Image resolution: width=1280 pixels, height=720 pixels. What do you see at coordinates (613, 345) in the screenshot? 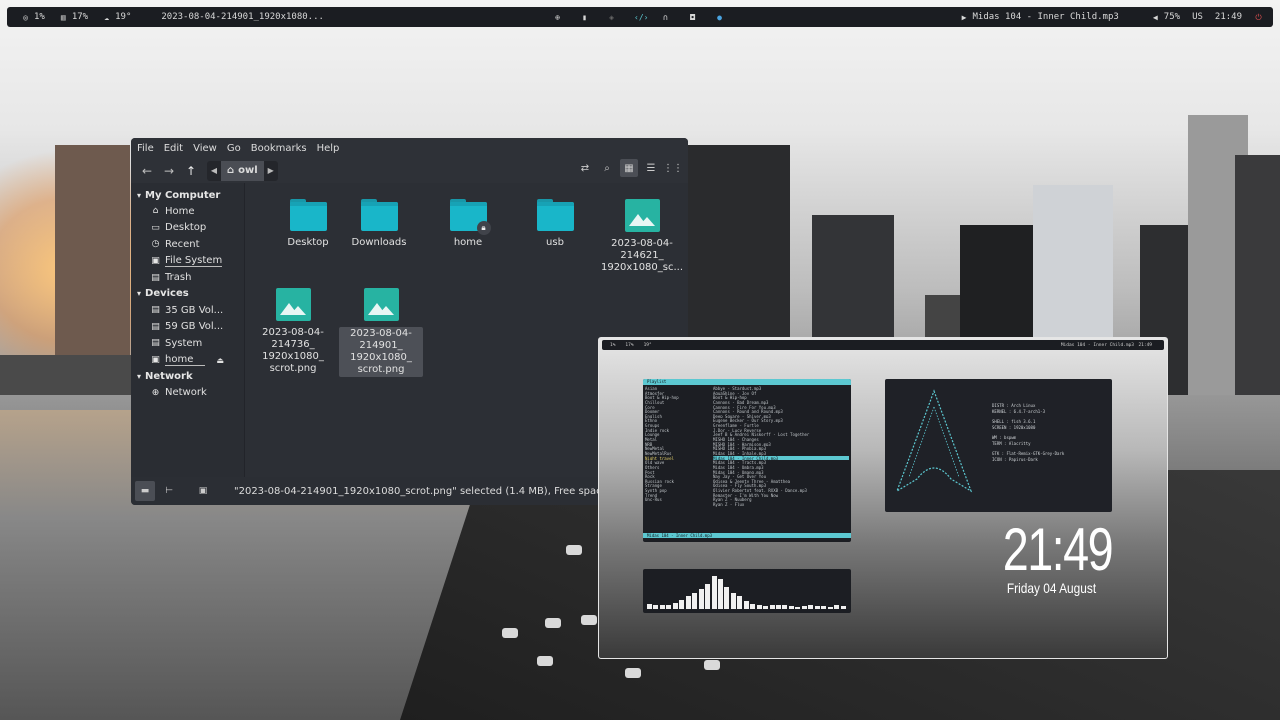
I see `mini-cpu: 1%` at bounding box center [613, 345].